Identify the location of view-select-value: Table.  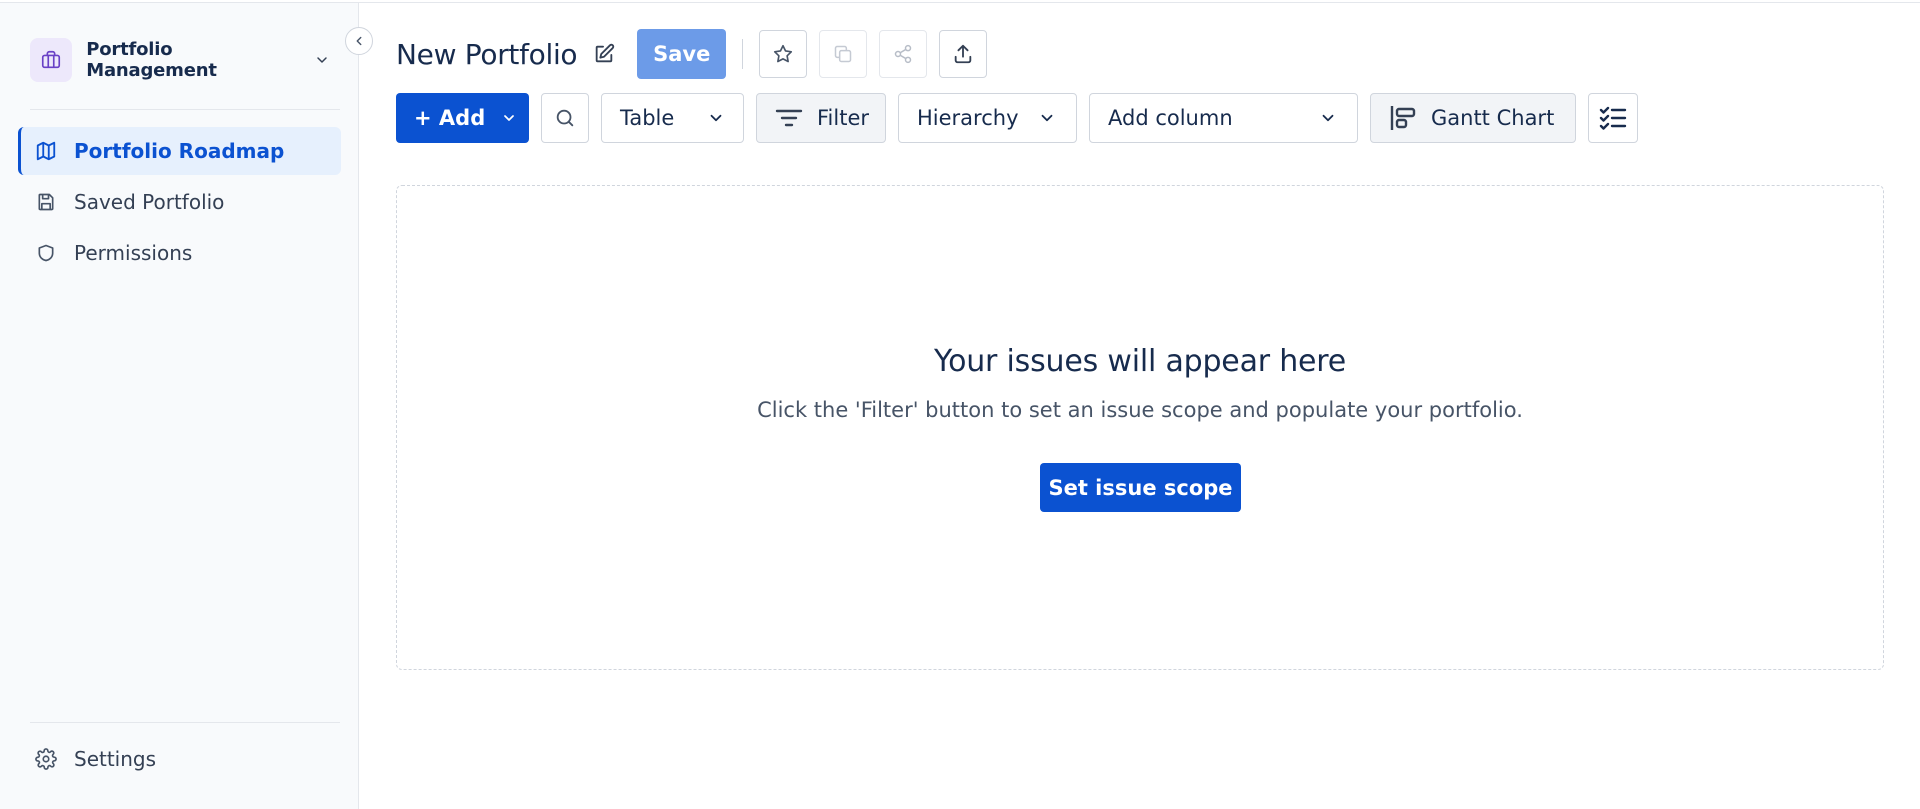
(647, 118).